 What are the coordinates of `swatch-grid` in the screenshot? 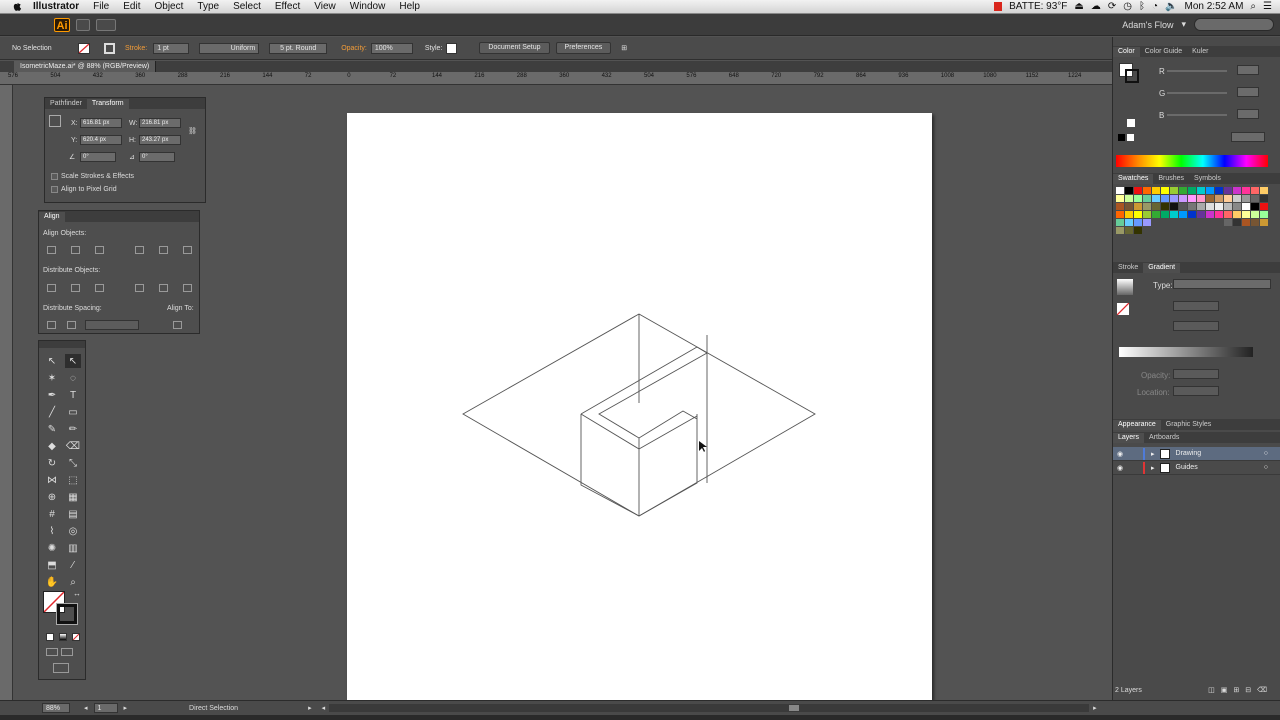 It's located at (1196, 223).